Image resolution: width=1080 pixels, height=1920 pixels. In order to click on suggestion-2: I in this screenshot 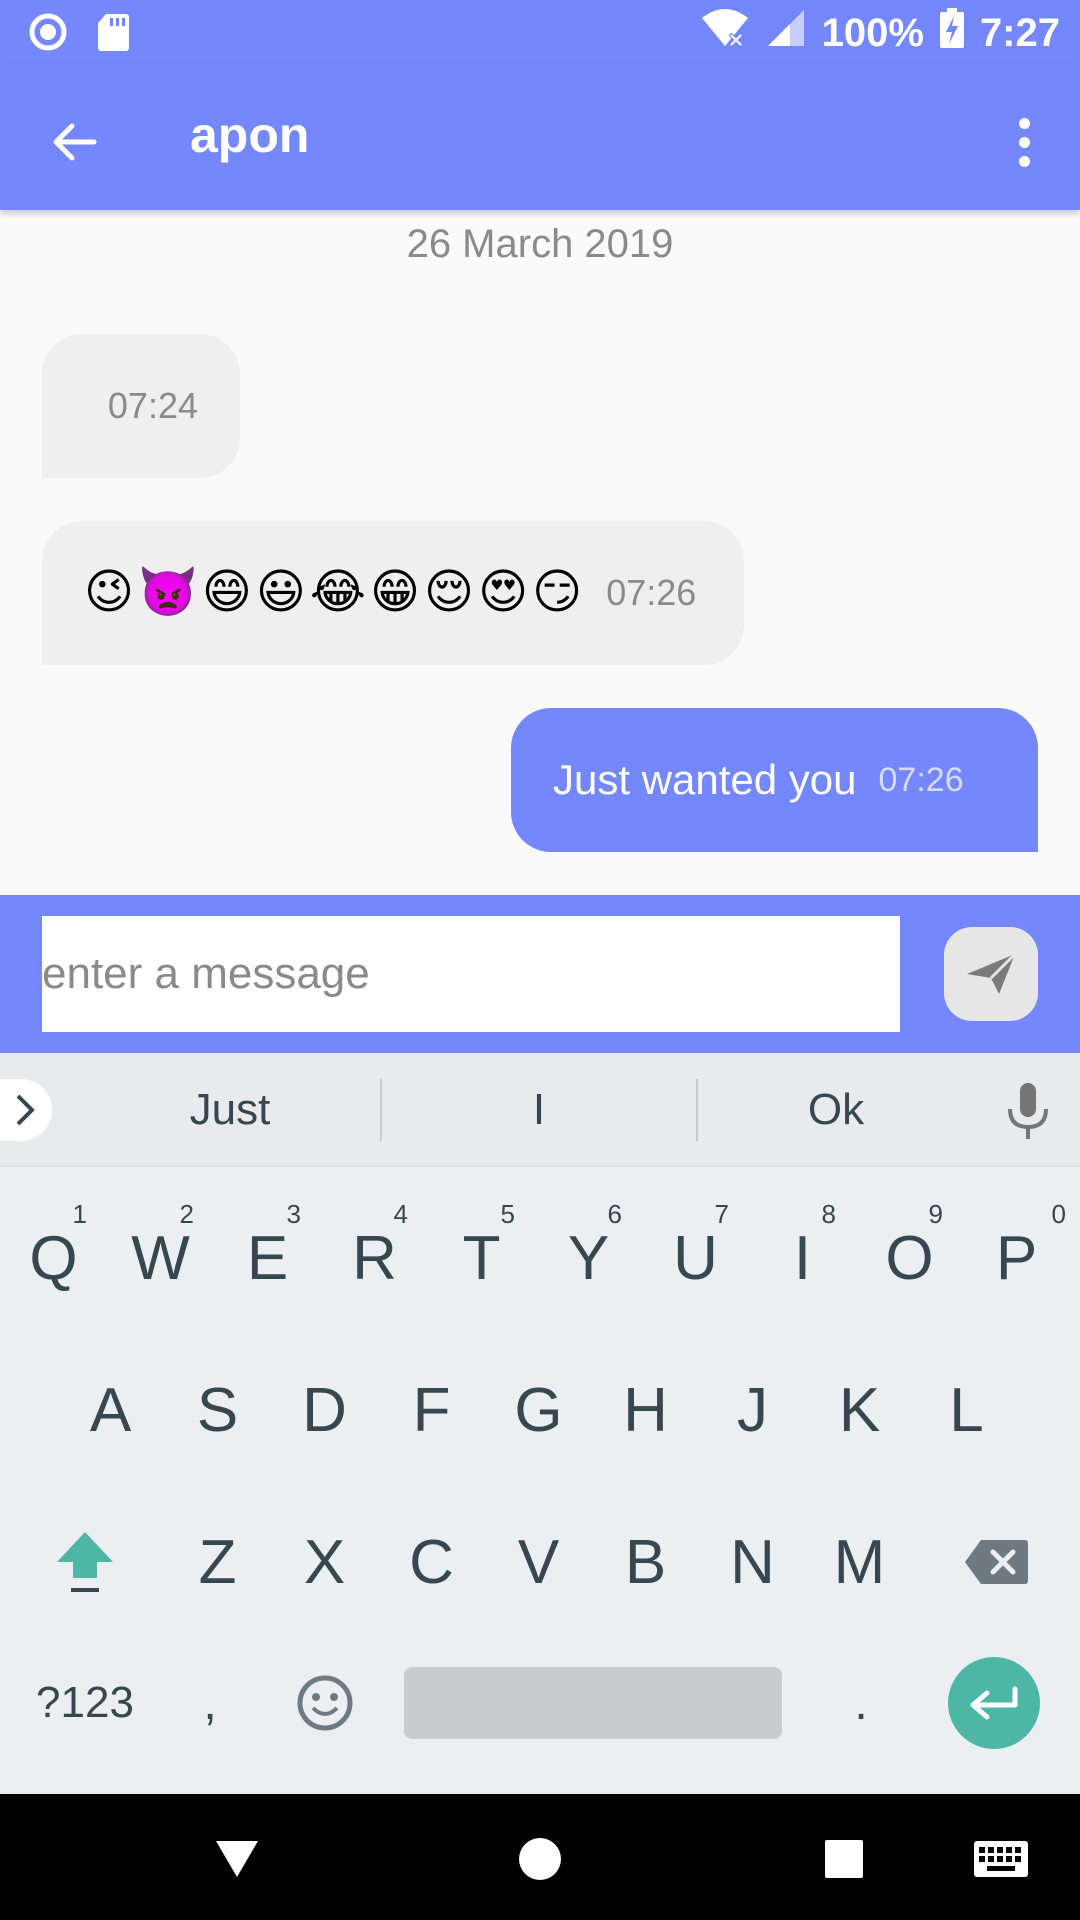, I will do `click(539, 1110)`.